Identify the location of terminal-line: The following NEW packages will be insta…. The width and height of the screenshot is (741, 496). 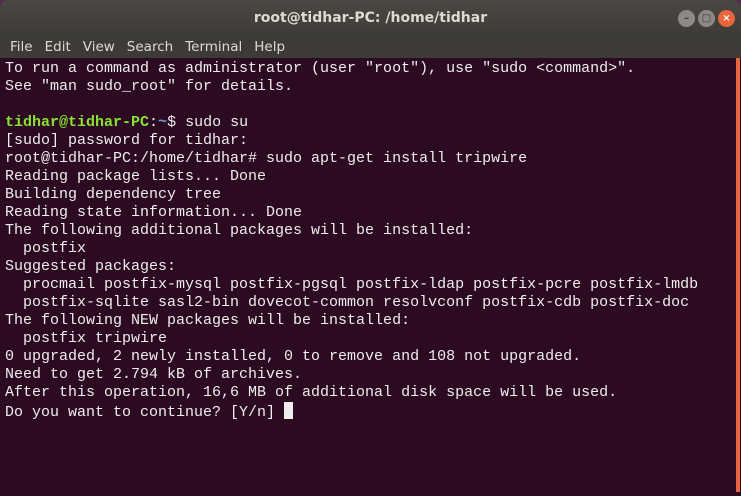
(208, 320).